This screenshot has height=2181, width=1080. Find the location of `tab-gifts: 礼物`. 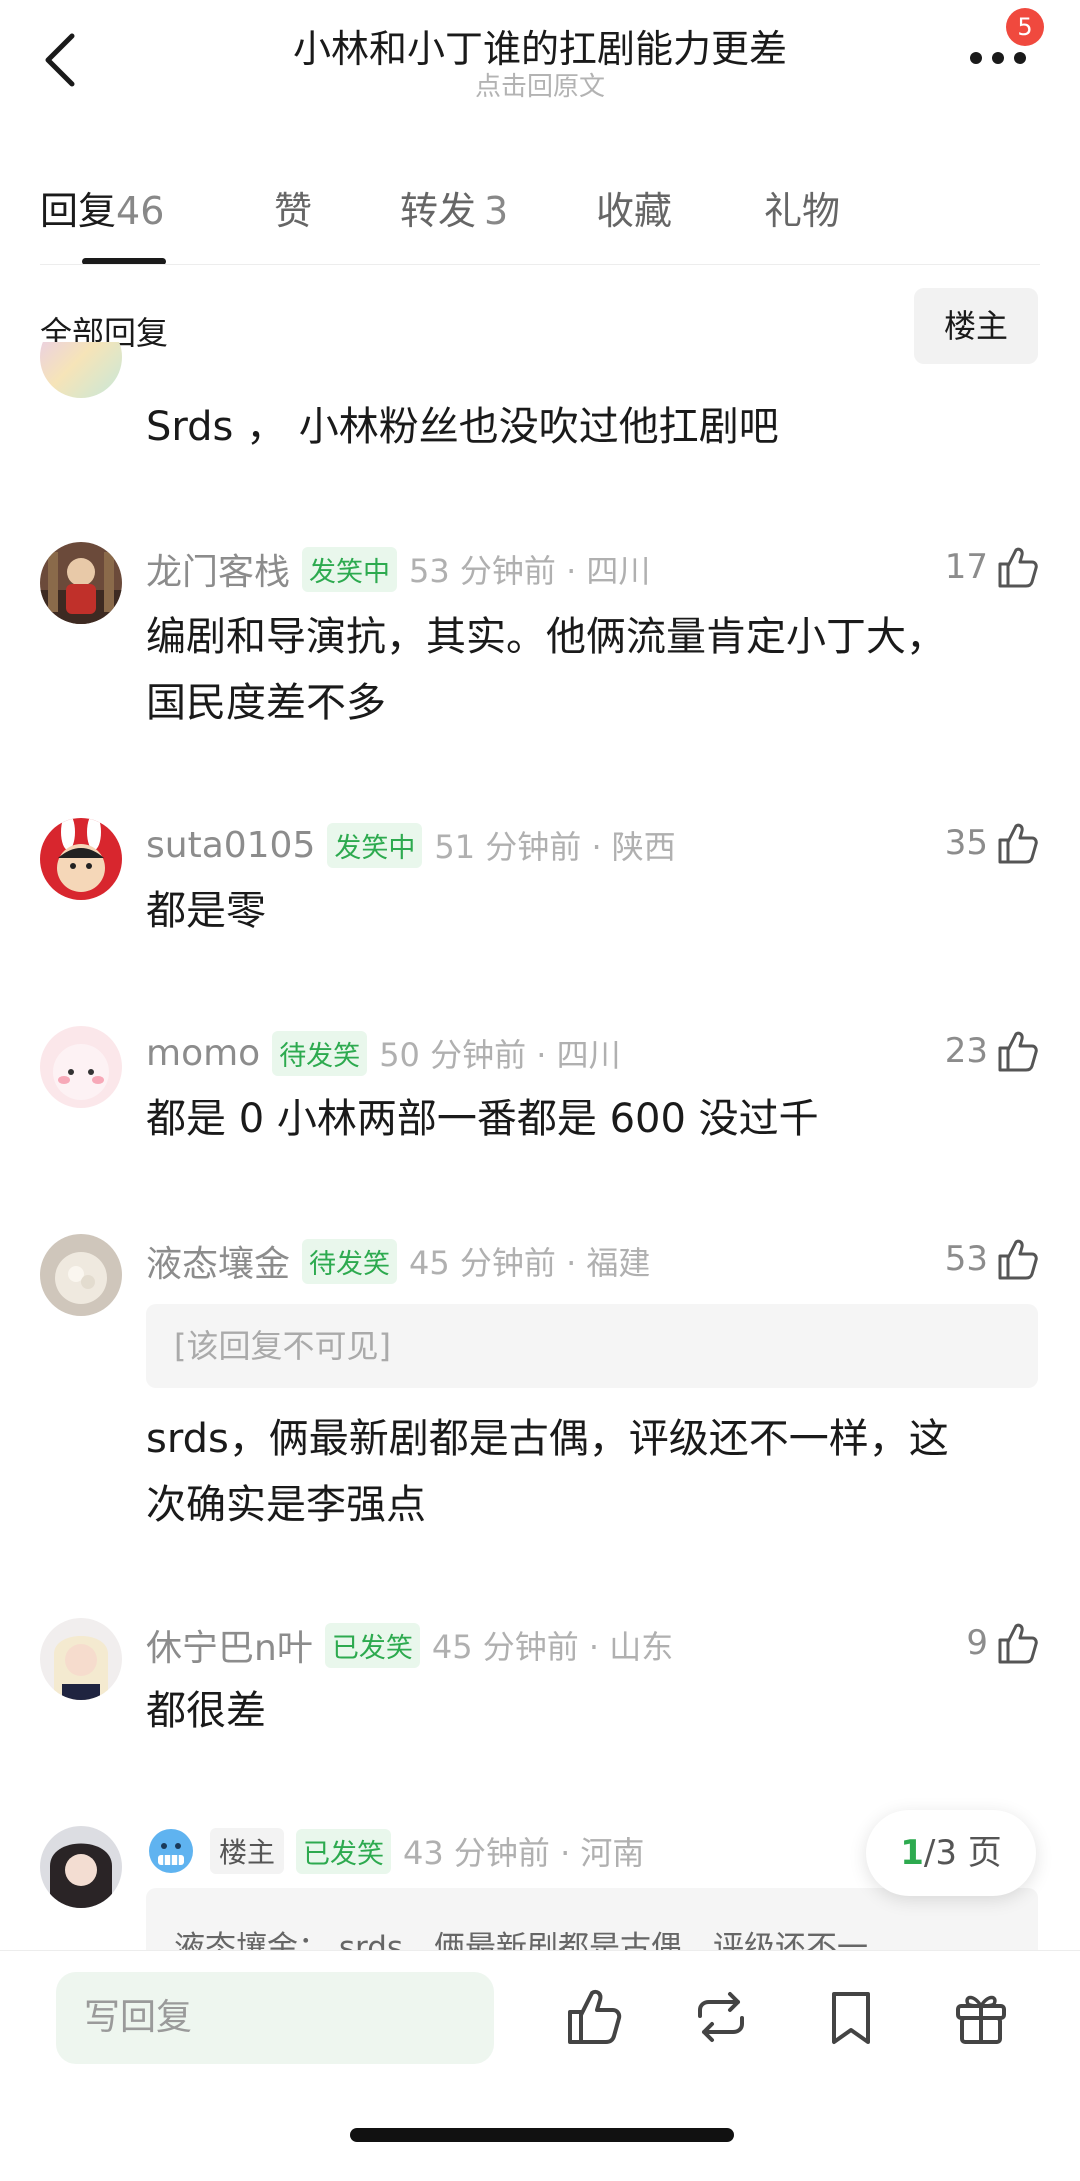

tab-gifts: 礼物 is located at coordinates (802, 207).